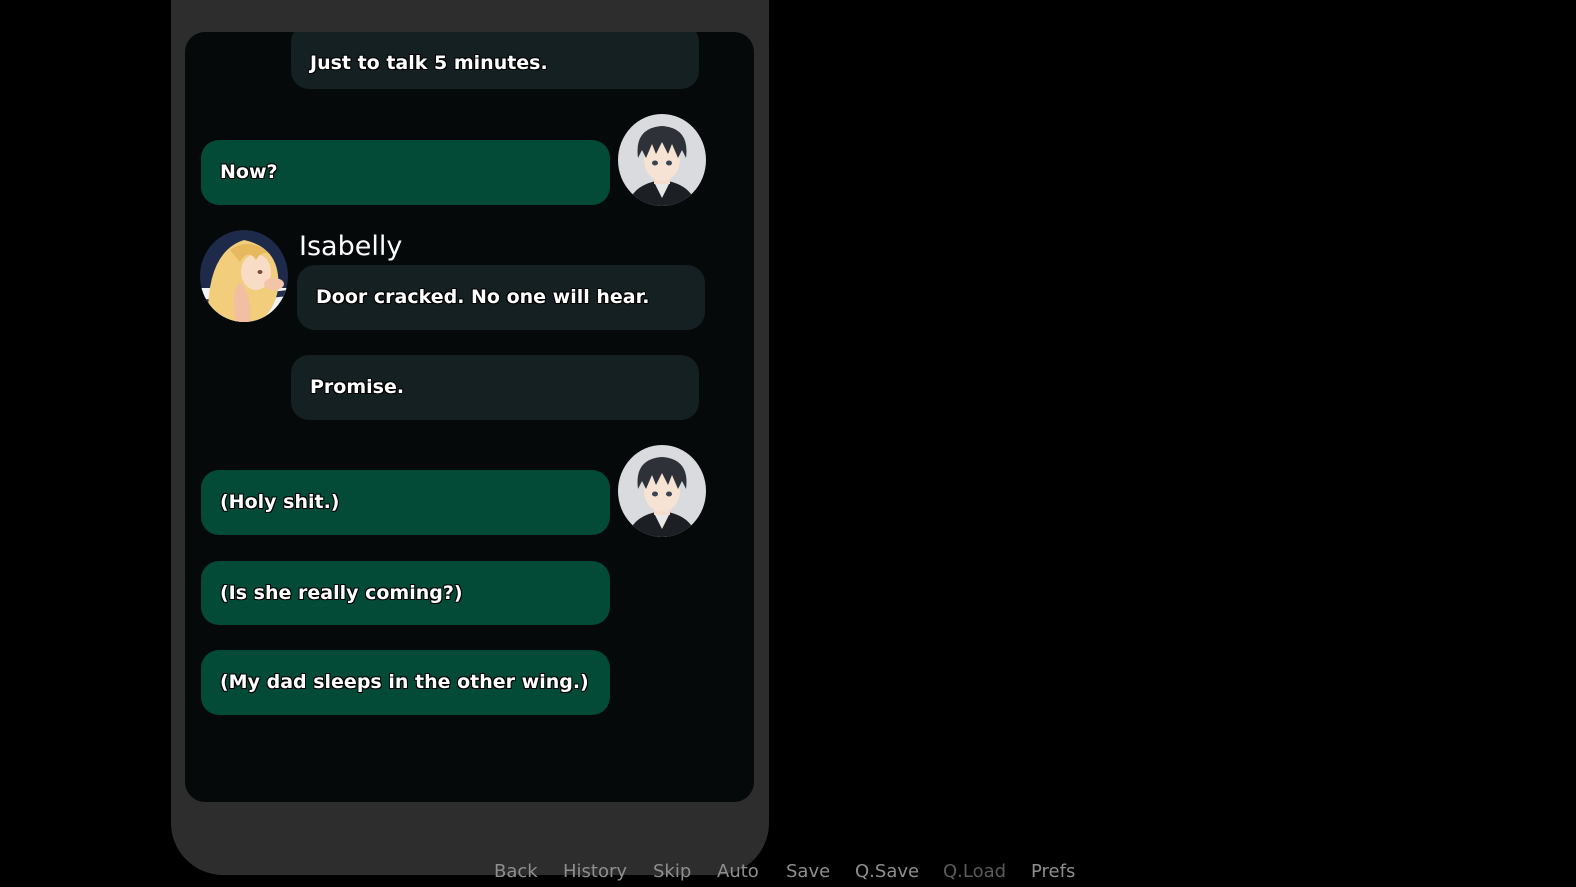 The image size is (1576, 887). Describe the element at coordinates (244, 276) in the screenshot. I see `isabelly-avatar-icon` at that location.